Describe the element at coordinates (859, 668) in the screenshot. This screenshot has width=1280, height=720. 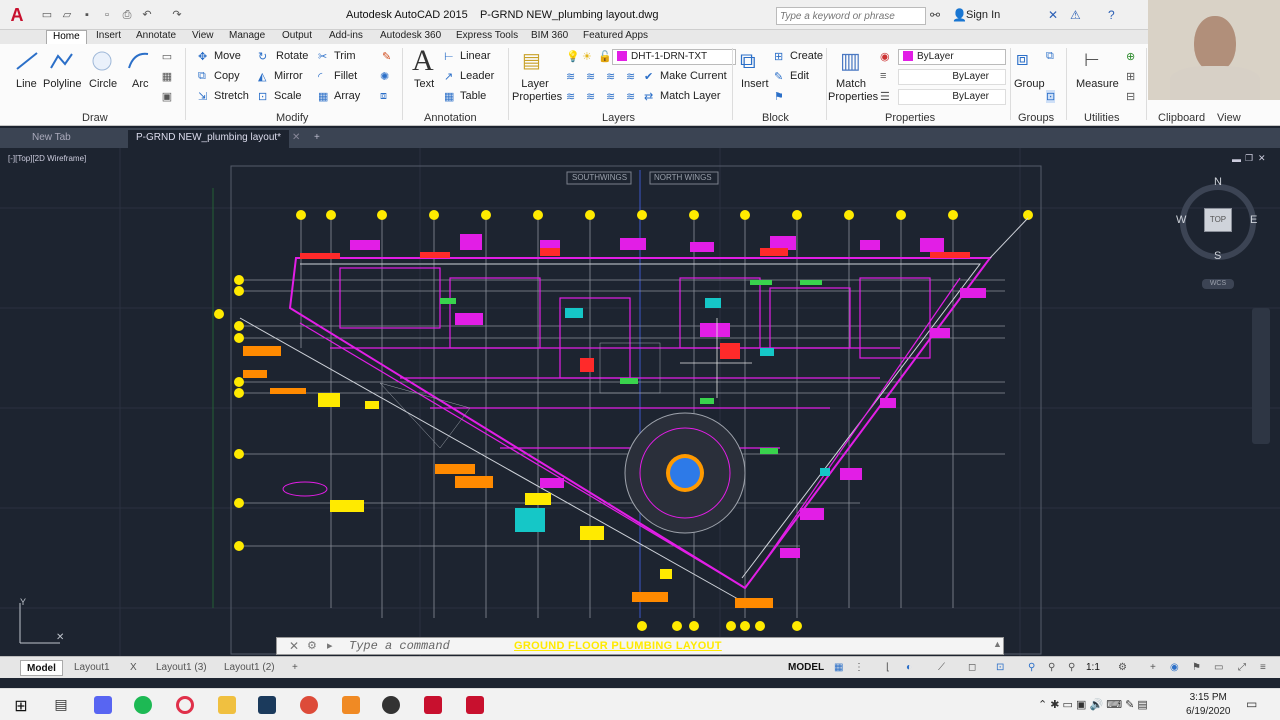
I see `snap-mode-icon: ⋮` at that location.